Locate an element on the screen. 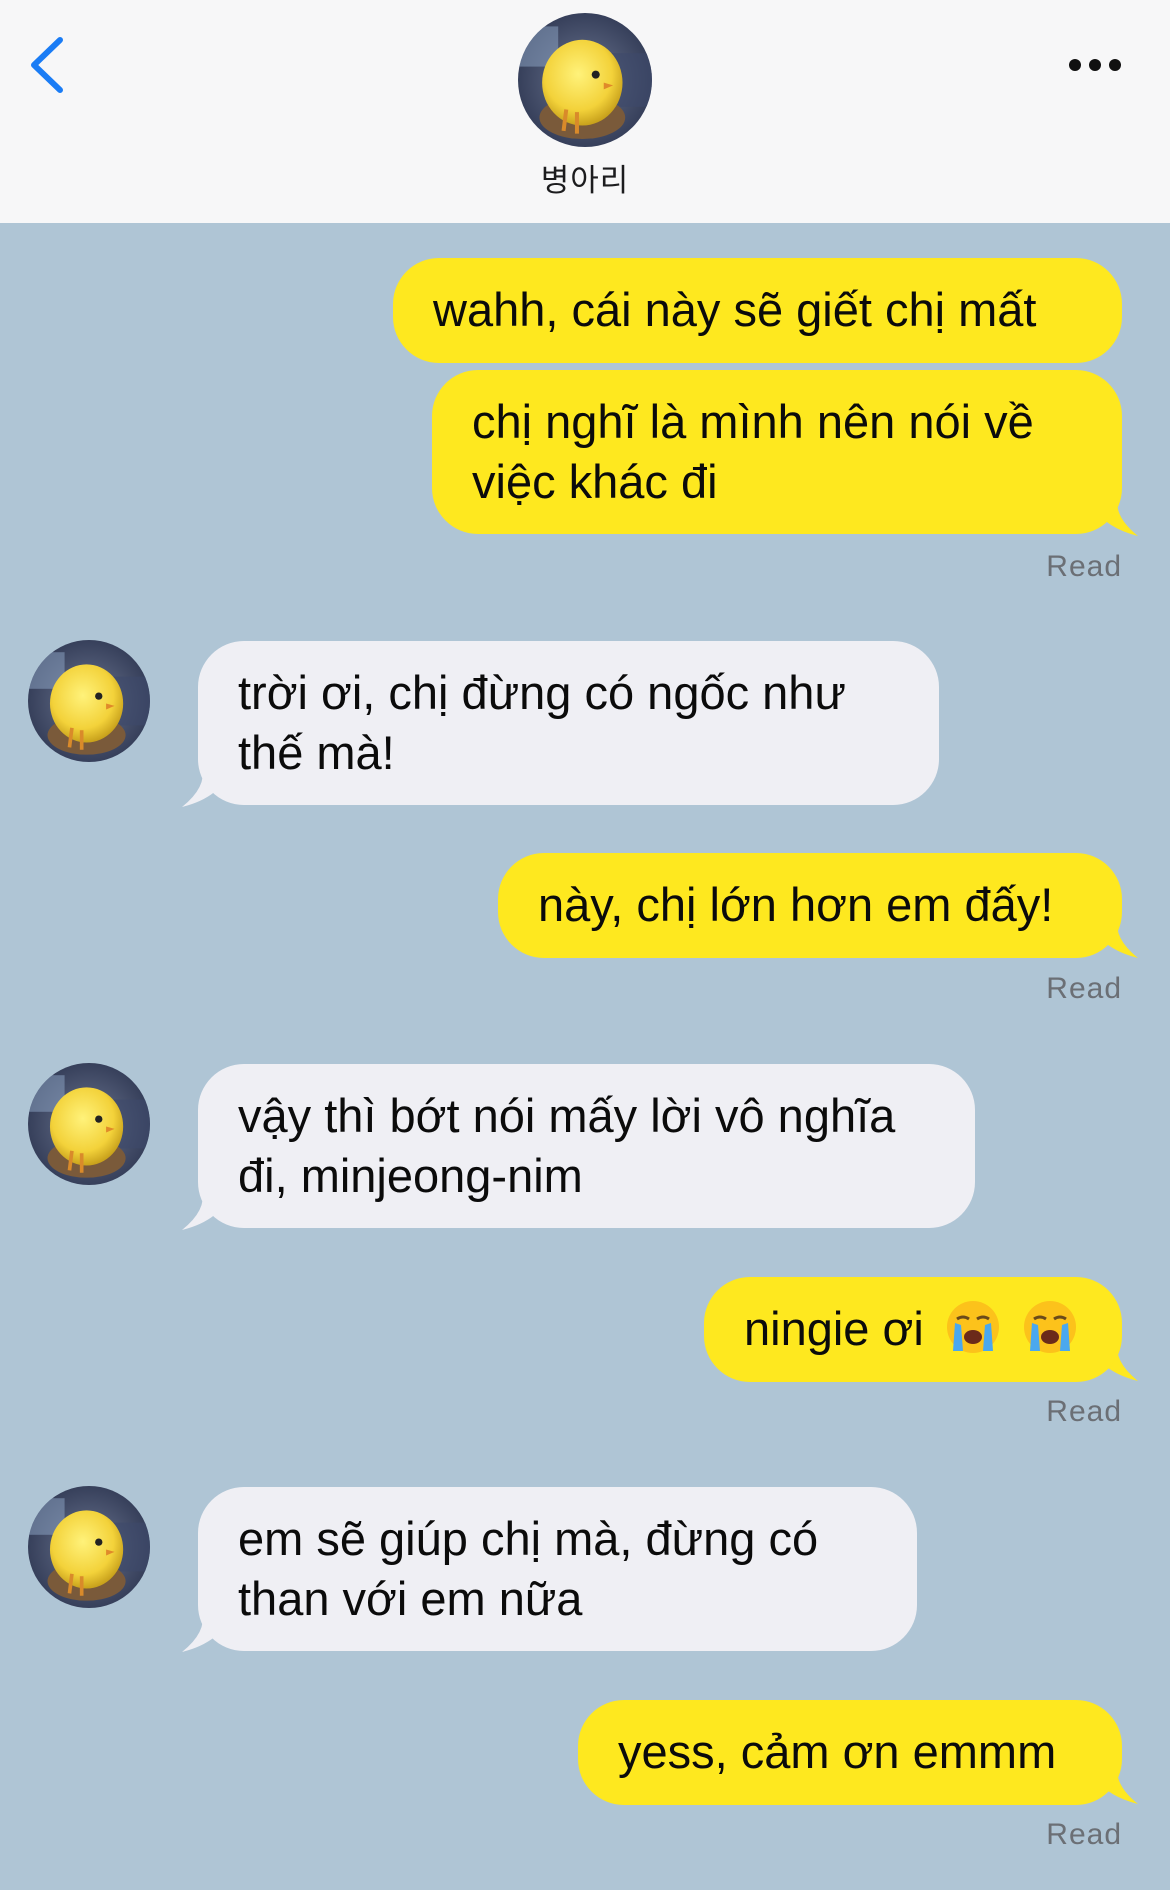  message-text: vậy thì bớt nói mấy lời vô nghĩa is located at coordinates (567, 1115).